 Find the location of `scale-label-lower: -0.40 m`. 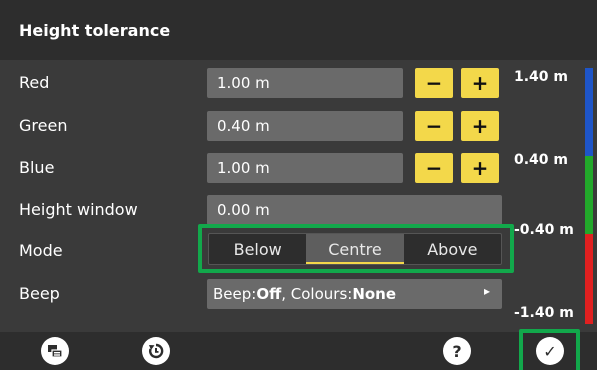

scale-label-lower: -0.40 m is located at coordinates (544, 230).